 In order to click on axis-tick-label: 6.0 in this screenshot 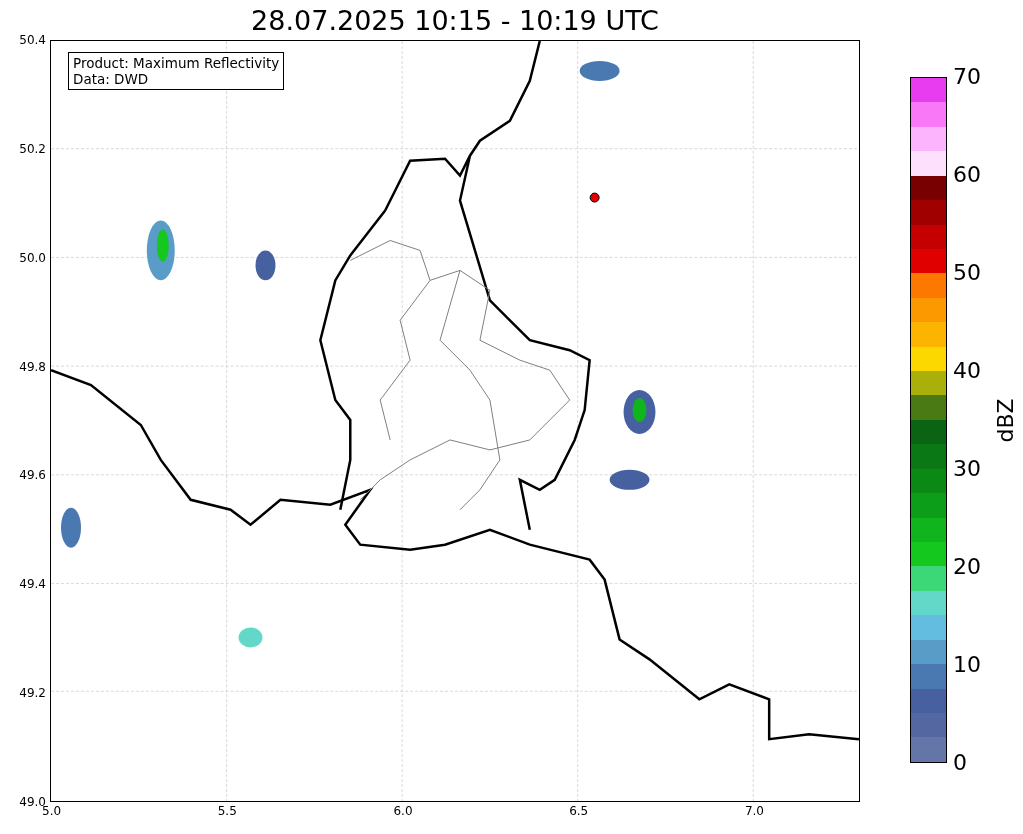, I will do `click(403, 811)`.